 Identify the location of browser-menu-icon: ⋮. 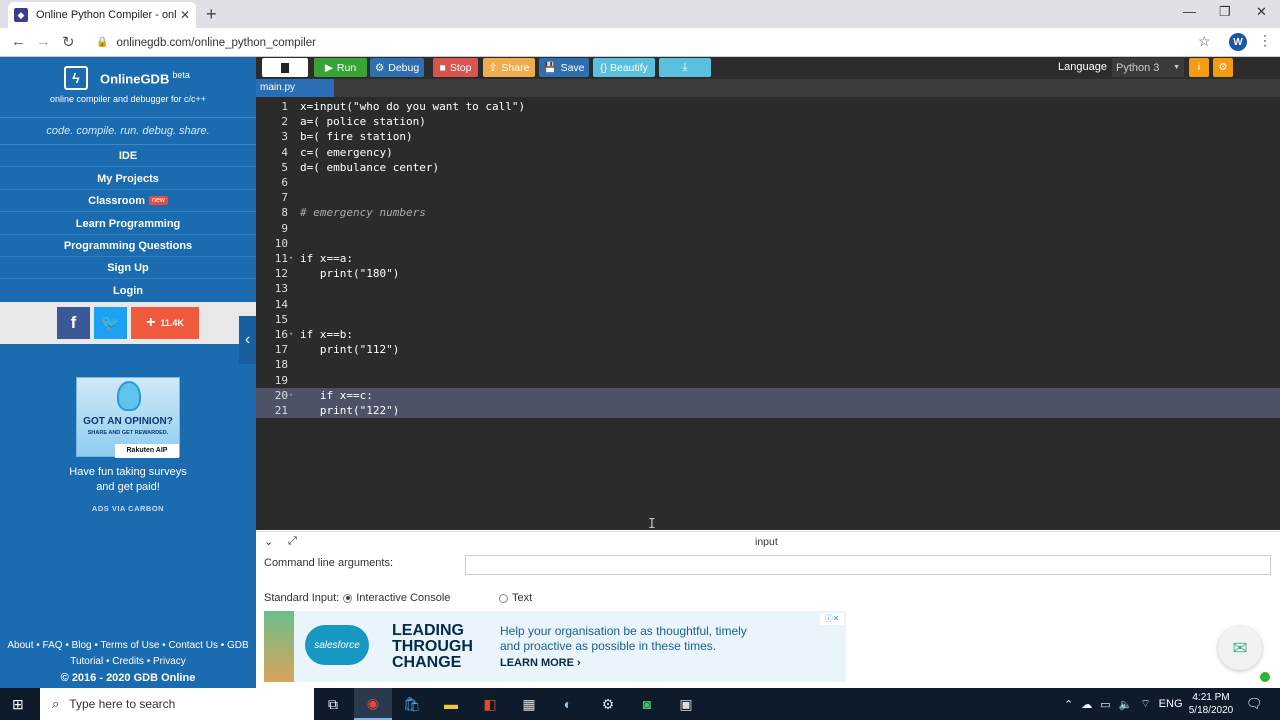
(1265, 40).